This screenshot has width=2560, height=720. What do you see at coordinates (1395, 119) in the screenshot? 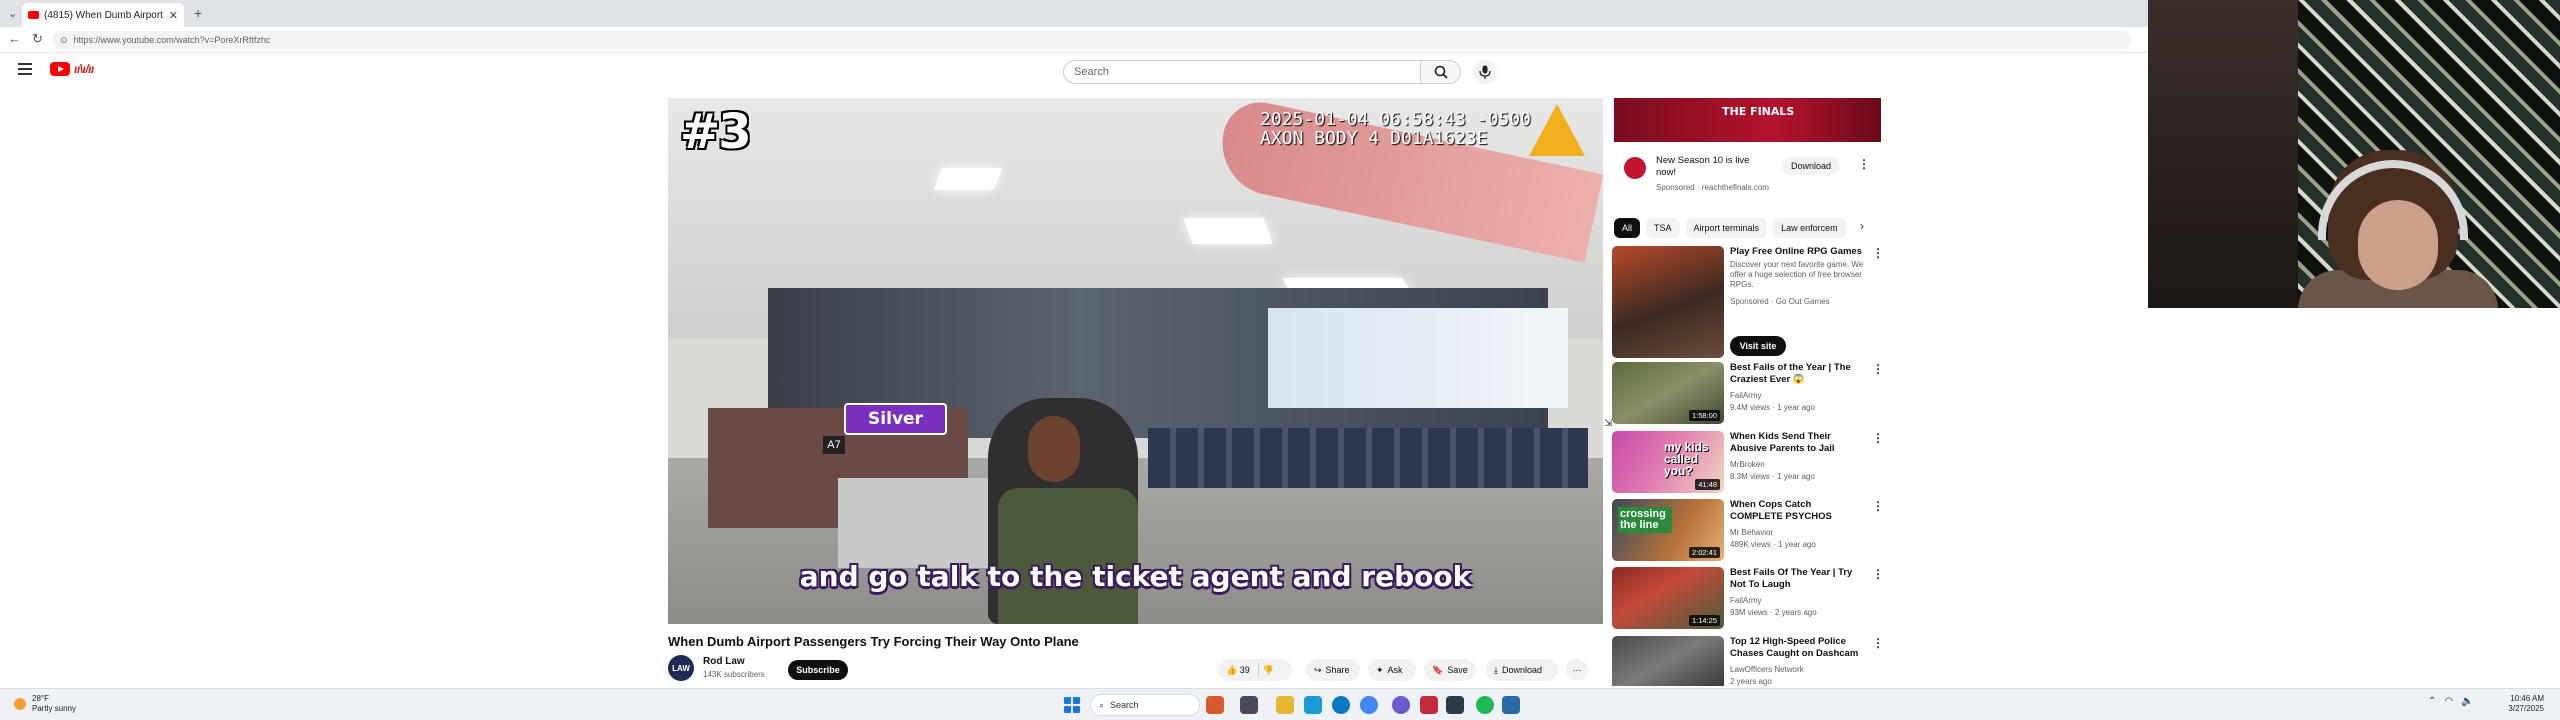
I see `timestamp-line1: 2025-01-04 06:58:43 -0500` at bounding box center [1395, 119].